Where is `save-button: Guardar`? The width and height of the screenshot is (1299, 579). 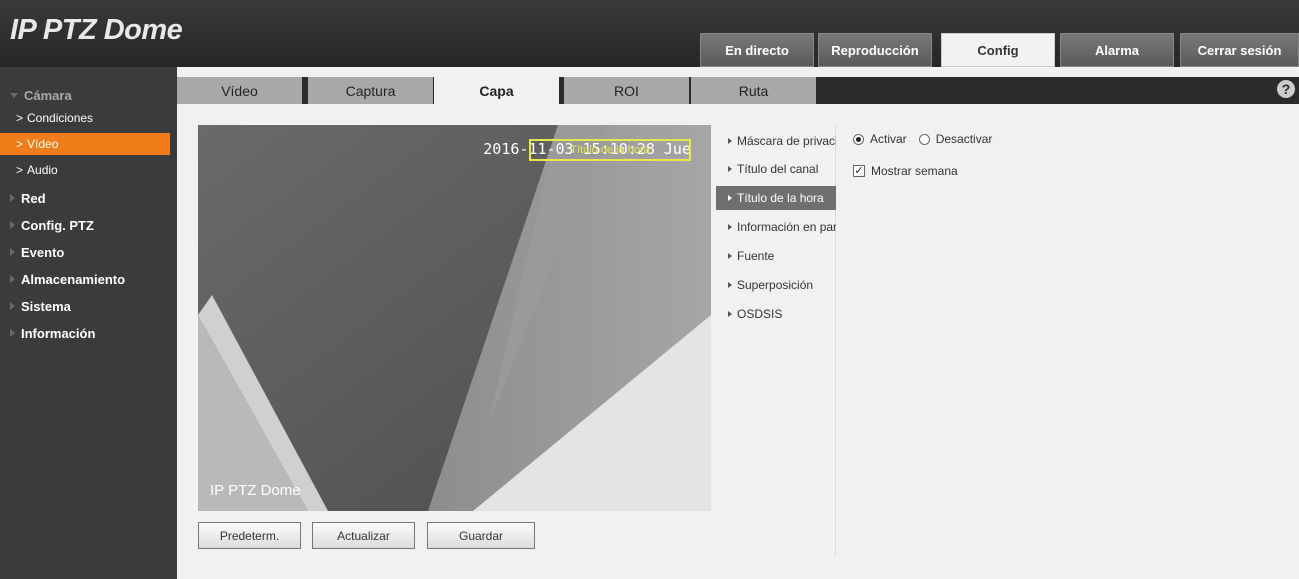 save-button: Guardar is located at coordinates (481, 535).